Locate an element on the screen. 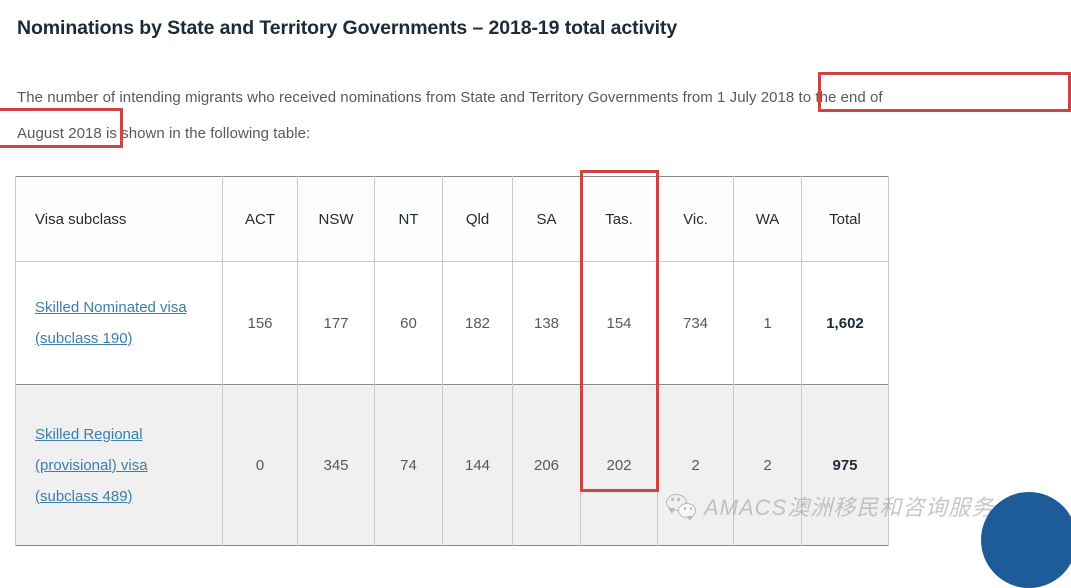  column-header-total: Total is located at coordinates (845, 219).